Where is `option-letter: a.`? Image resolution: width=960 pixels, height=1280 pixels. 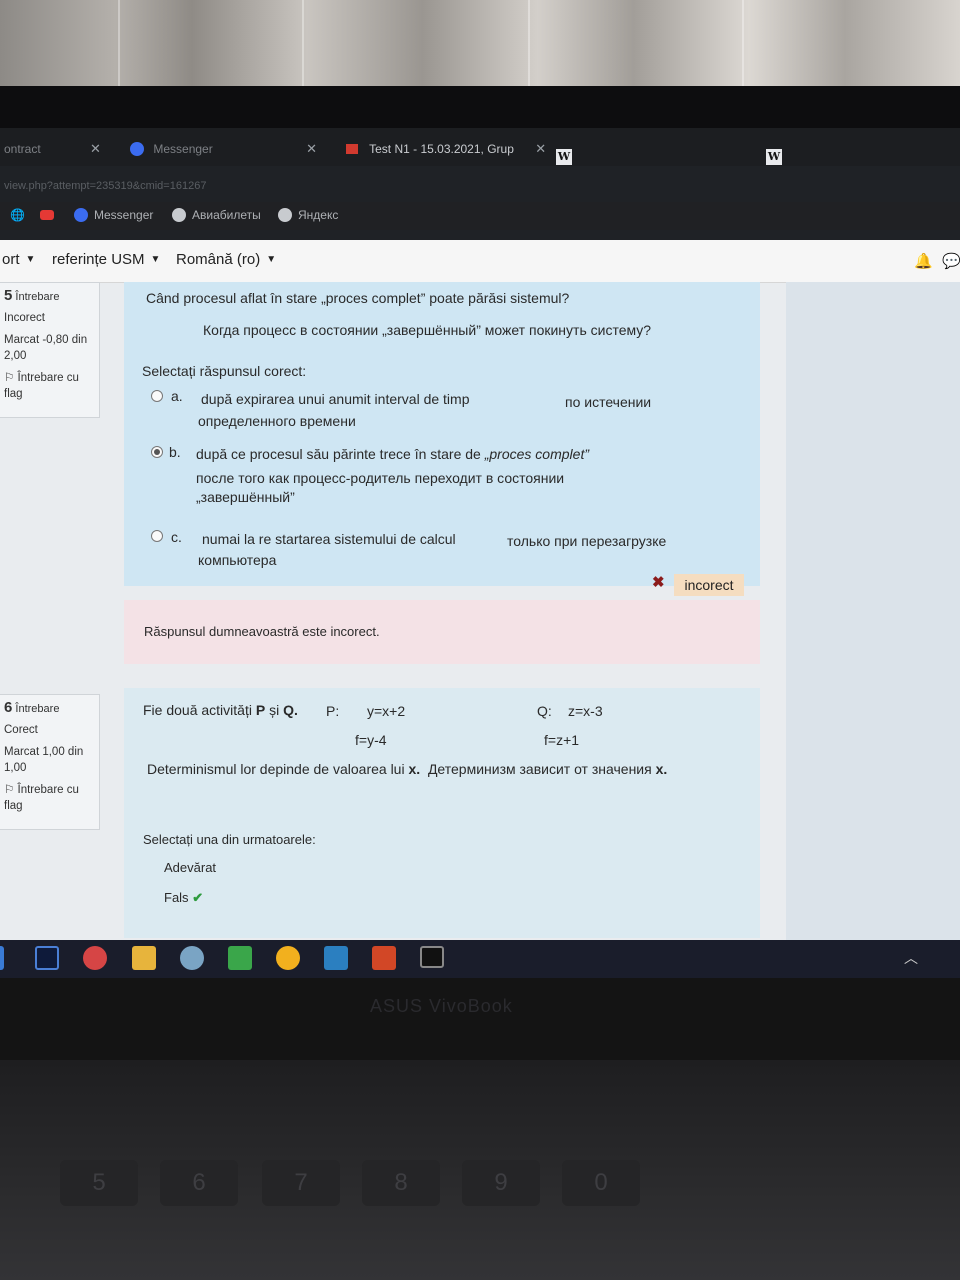 option-letter: a. is located at coordinates (177, 396).